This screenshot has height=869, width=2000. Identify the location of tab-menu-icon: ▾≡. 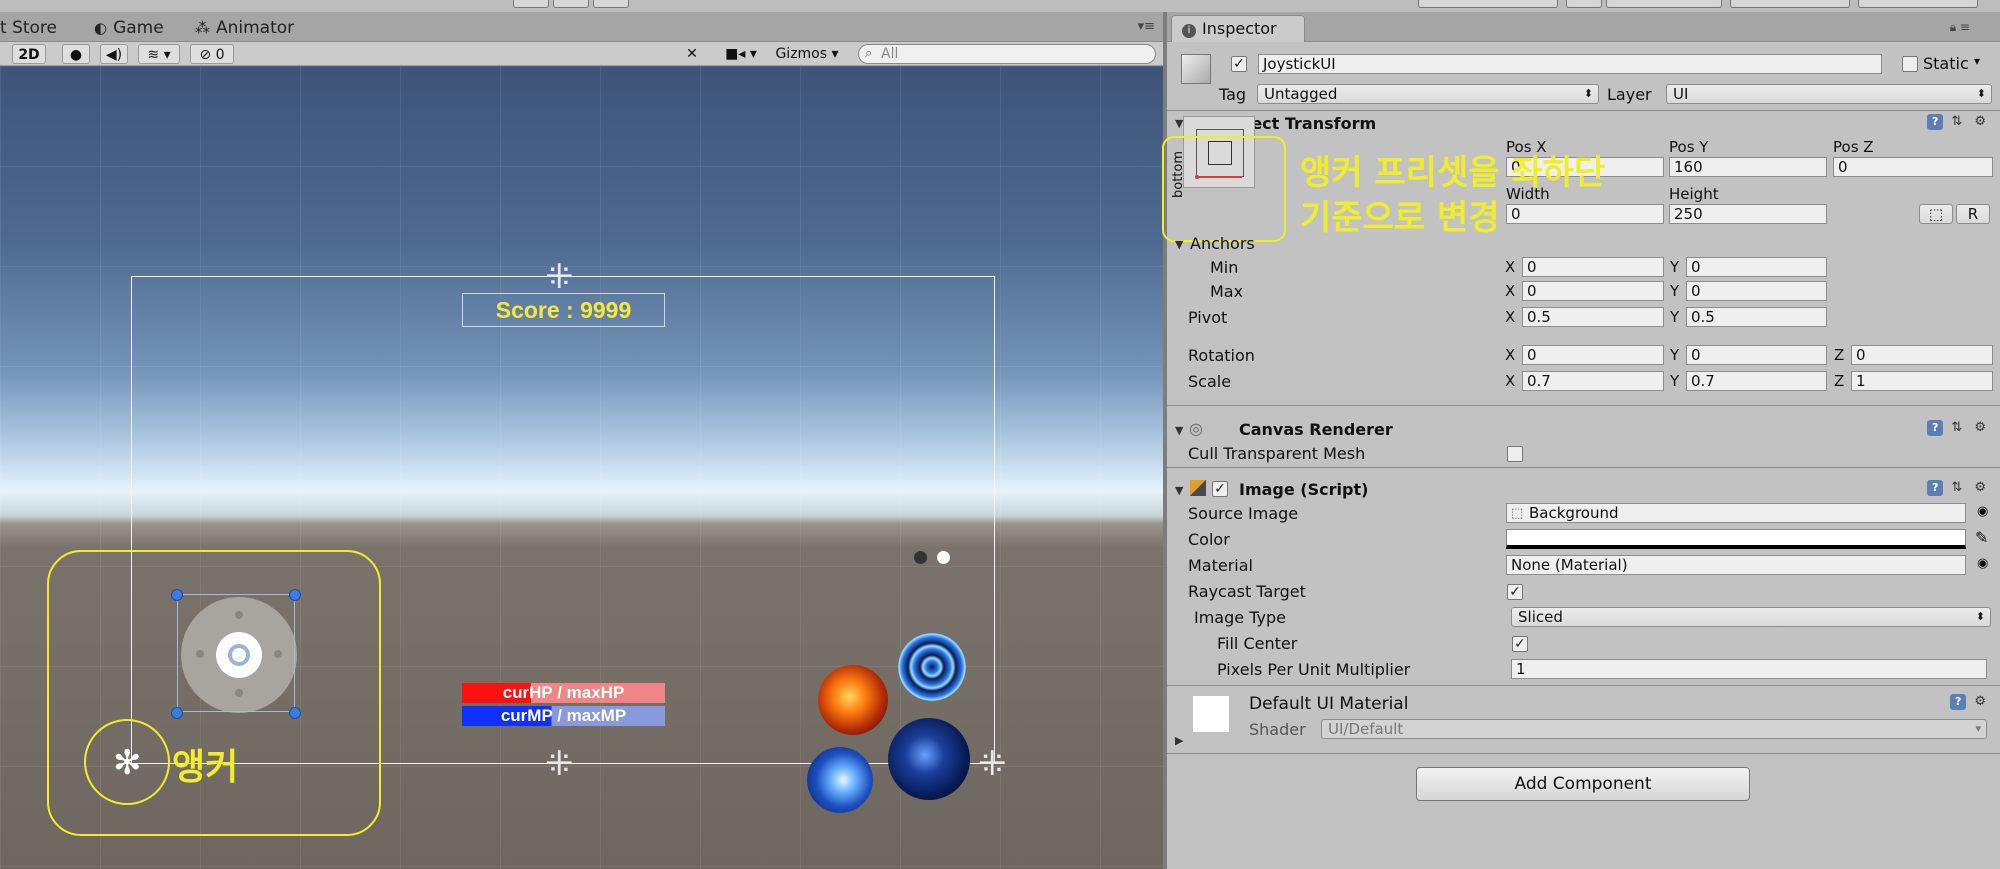
(1146, 26).